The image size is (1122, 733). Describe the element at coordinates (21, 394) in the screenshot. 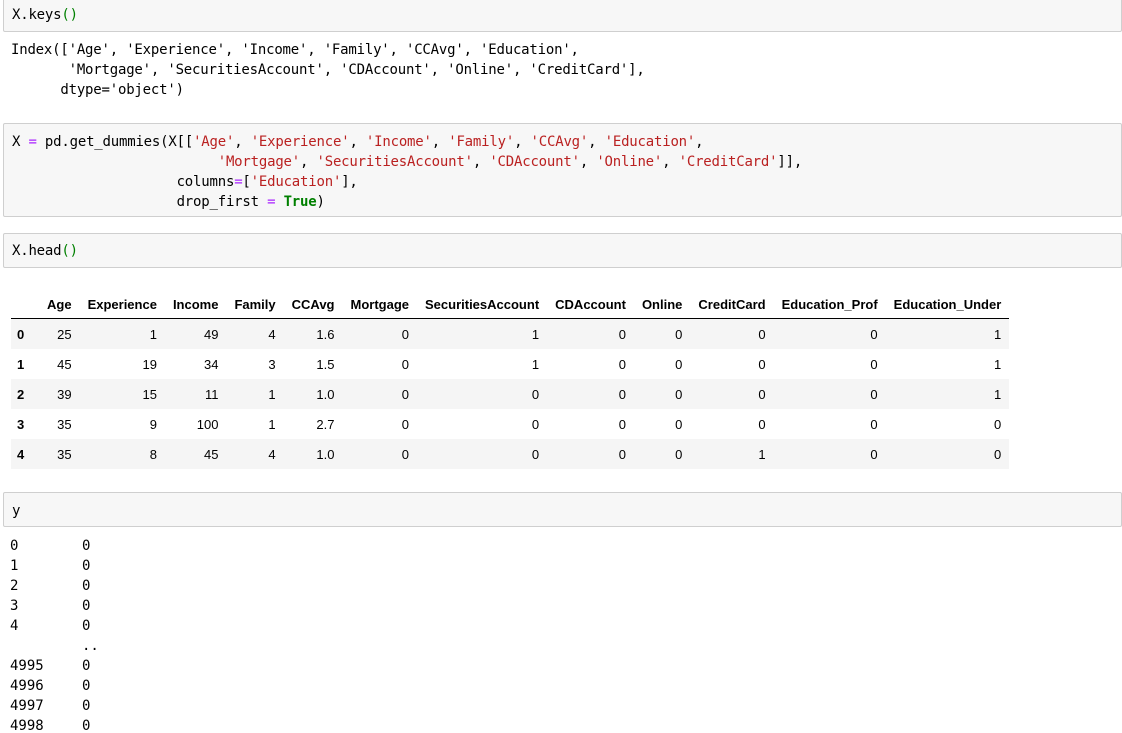

I see `row-index: 2` at that location.